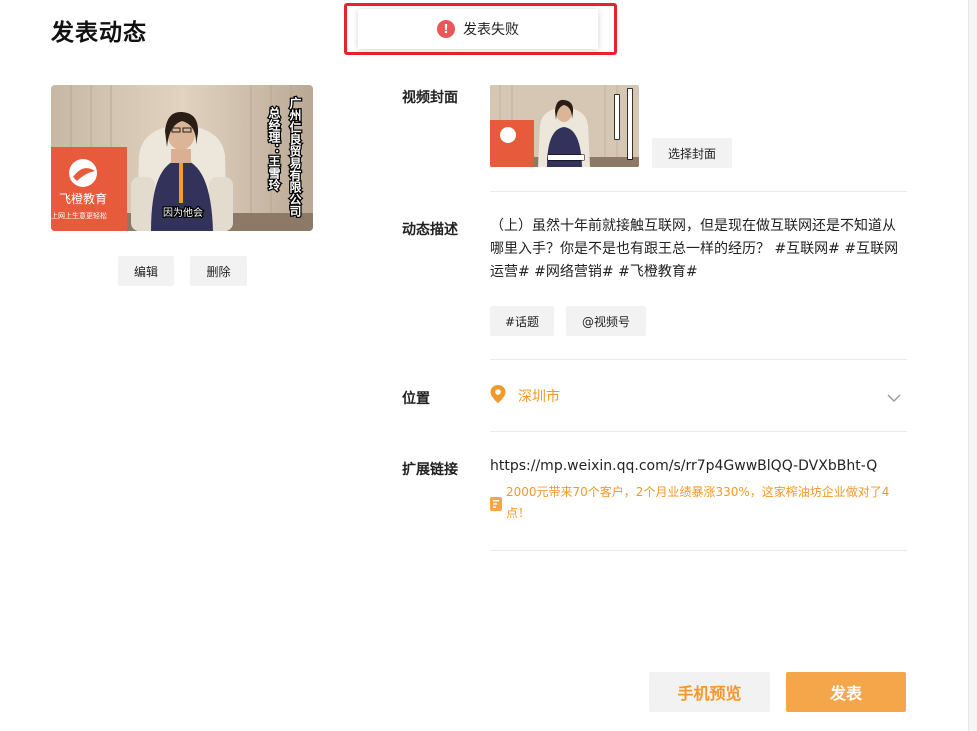 The height and width of the screenshot is (731, 977). What do you see at coordinates (79, 215) in the screenshot?
I see `logo-subtext: 上网上生意更轻松` at bounding box center [79, 215].